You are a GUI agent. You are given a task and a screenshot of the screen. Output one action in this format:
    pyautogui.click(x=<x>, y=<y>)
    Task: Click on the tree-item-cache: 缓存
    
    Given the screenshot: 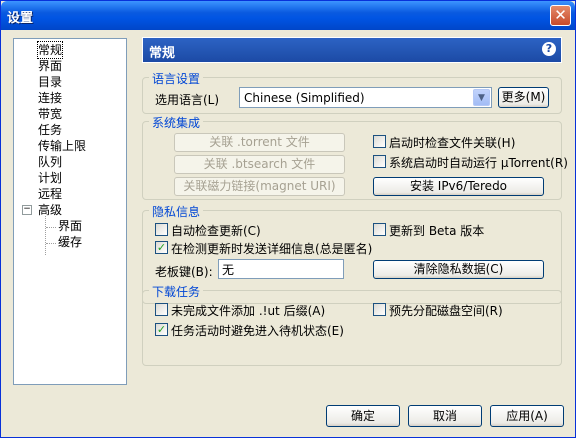 What is the action you would take?
    pyautogui.click(x=70, y=242)
    